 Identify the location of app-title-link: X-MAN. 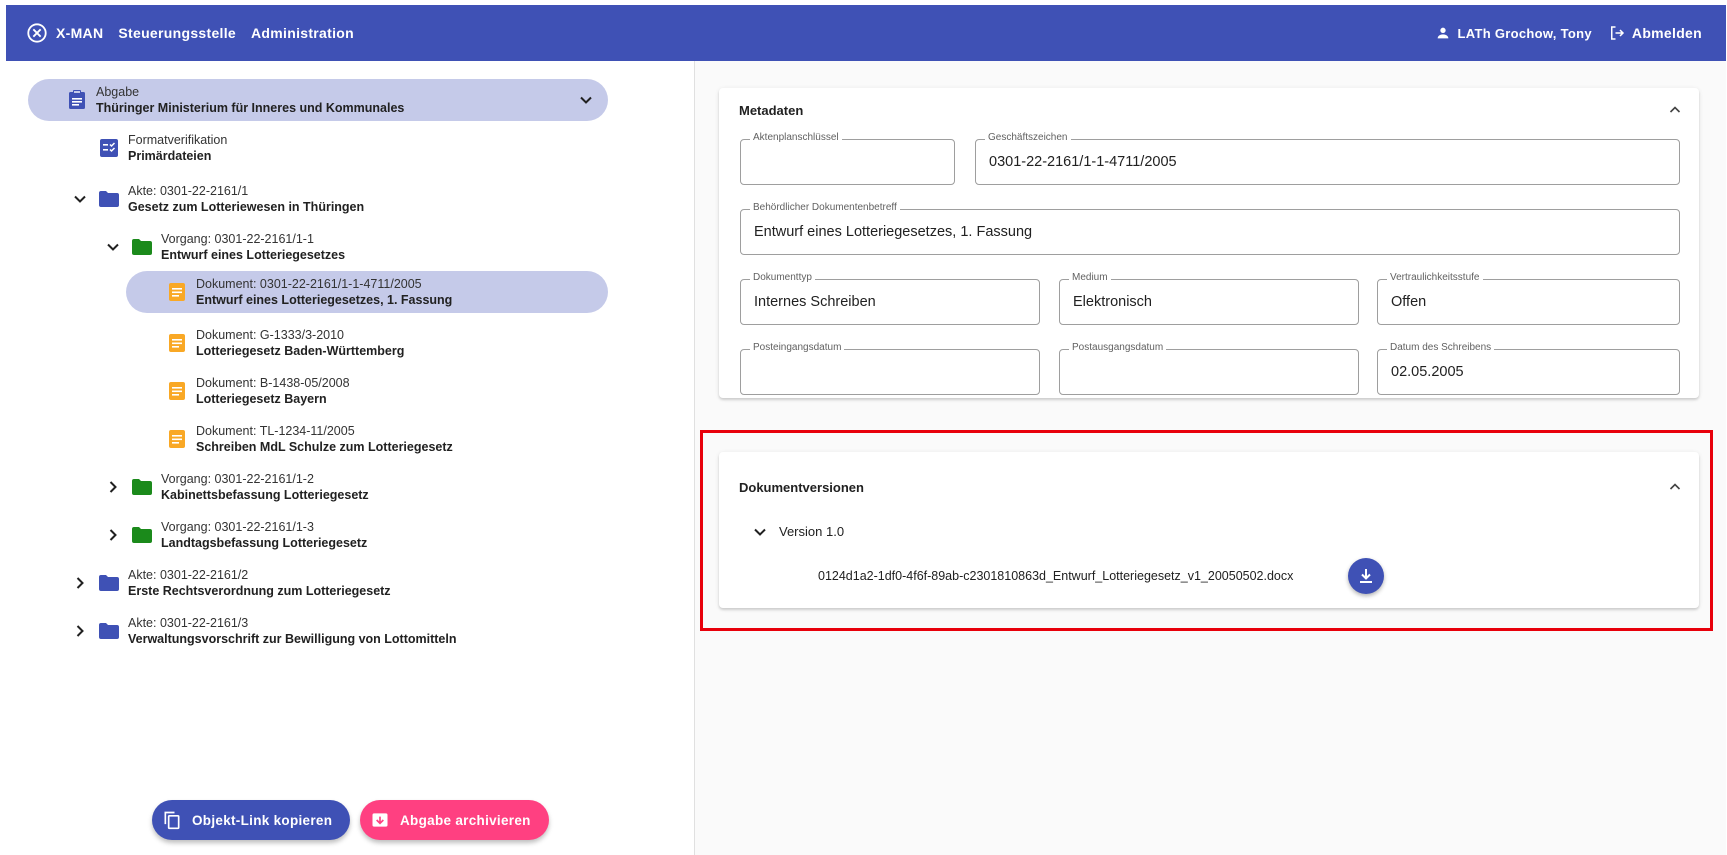
(79, 33).